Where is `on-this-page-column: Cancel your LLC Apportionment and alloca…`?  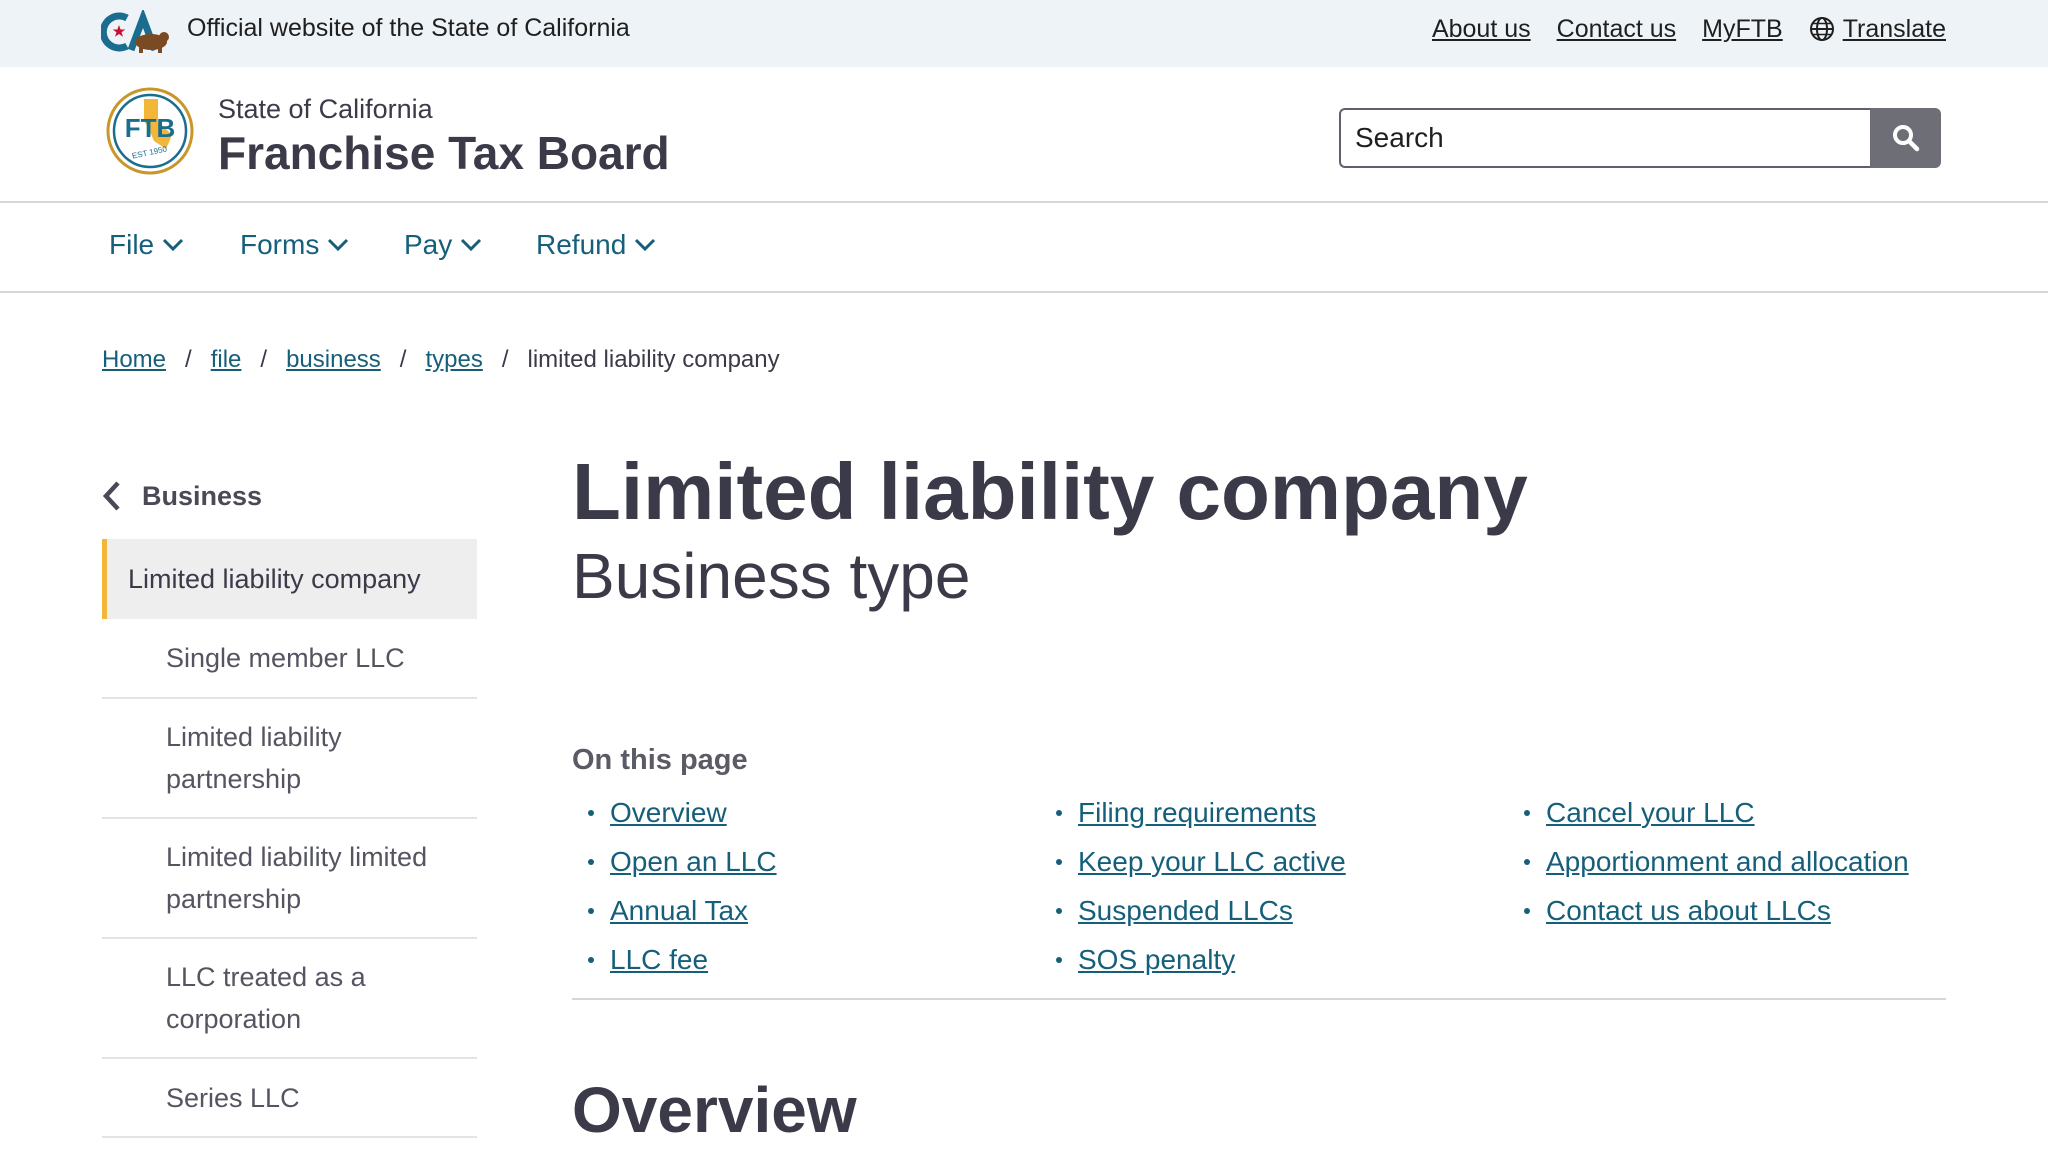 on-this-page-column: Cancel your LLC Apportionment and alloca… is located at coordinates (1708, 861).